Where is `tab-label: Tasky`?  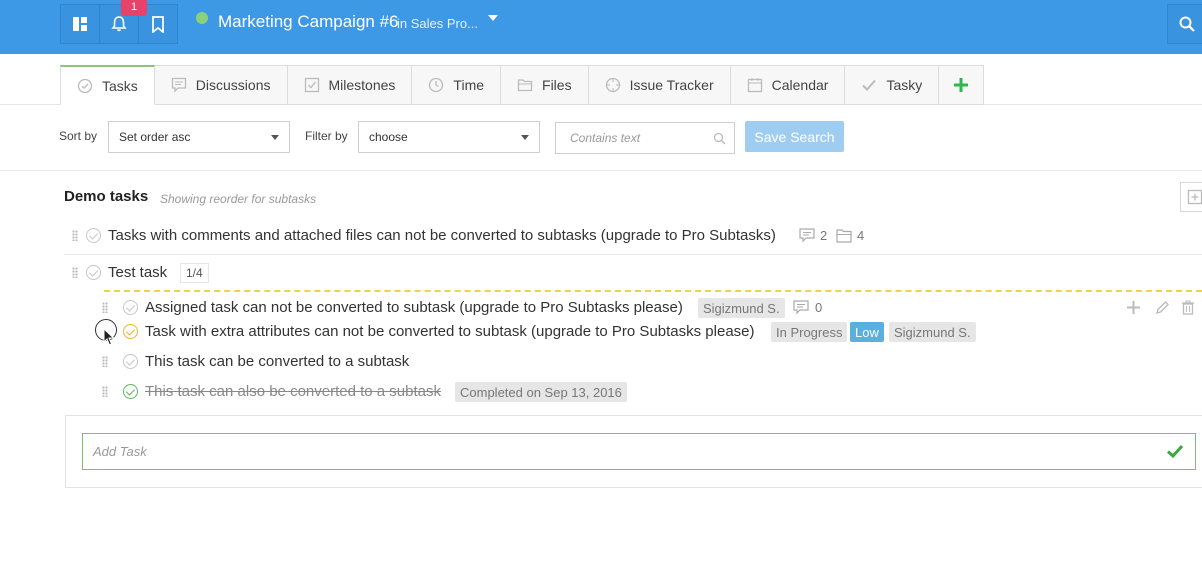
tab-label: Tasky is located at coordinates (904, 85).